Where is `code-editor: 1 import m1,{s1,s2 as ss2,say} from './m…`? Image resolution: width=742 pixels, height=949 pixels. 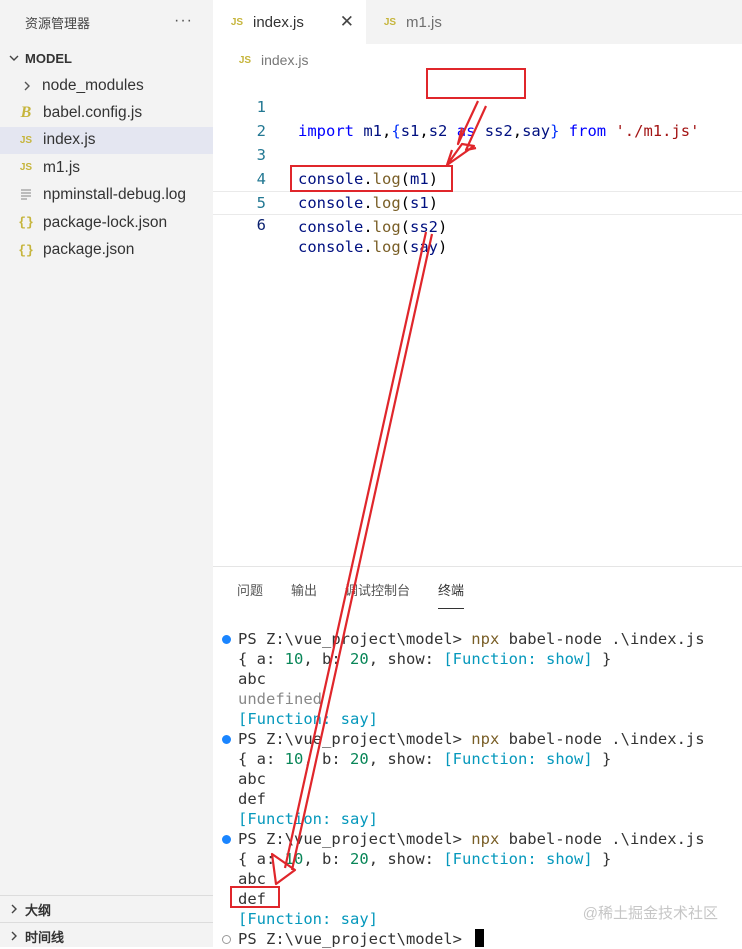 code-editor: 1 import m1,{s1,s2 as ss2,say} from './m… is located at coordinates (477, 163).